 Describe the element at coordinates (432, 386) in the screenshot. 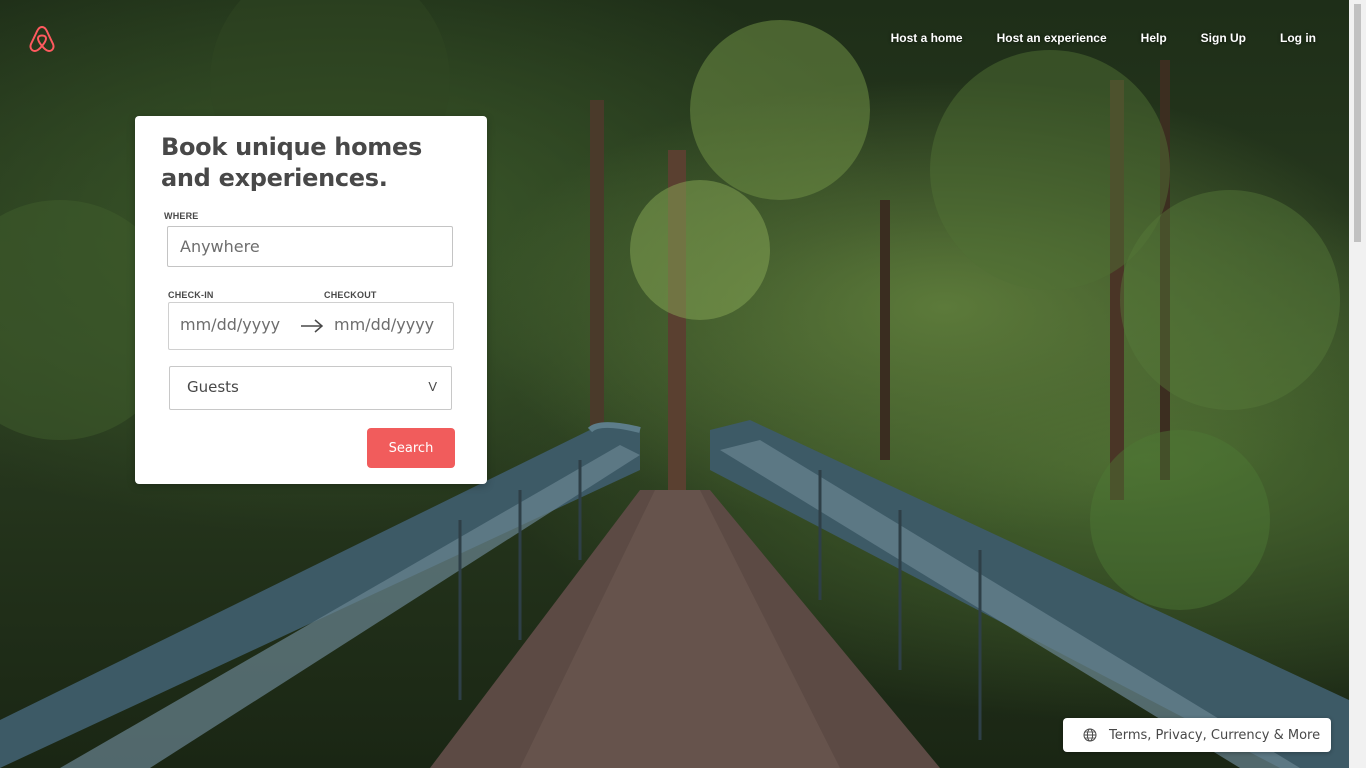

I see `chevron-down-icon: V` at that location.